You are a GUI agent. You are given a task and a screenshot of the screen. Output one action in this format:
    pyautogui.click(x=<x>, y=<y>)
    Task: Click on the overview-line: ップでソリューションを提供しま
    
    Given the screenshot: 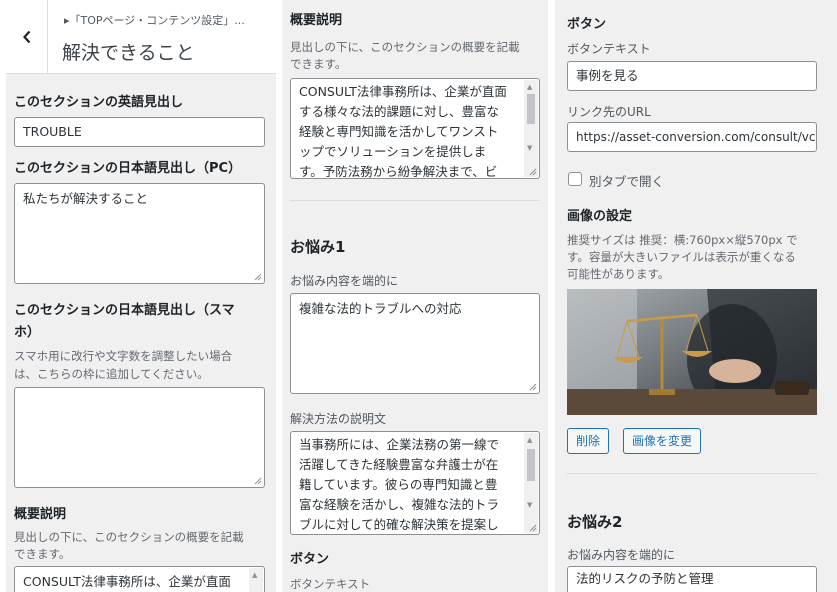 What is the action you would take?
    pyautogui.click(x=393, y=151)
    